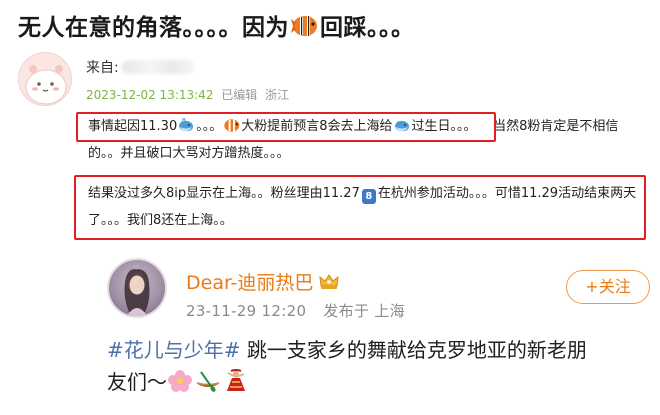  What do you see at coordinates (367, 28) in the screenshot?
I see `title-text-after: 回踩。。。` at bounding box center [367, 28].